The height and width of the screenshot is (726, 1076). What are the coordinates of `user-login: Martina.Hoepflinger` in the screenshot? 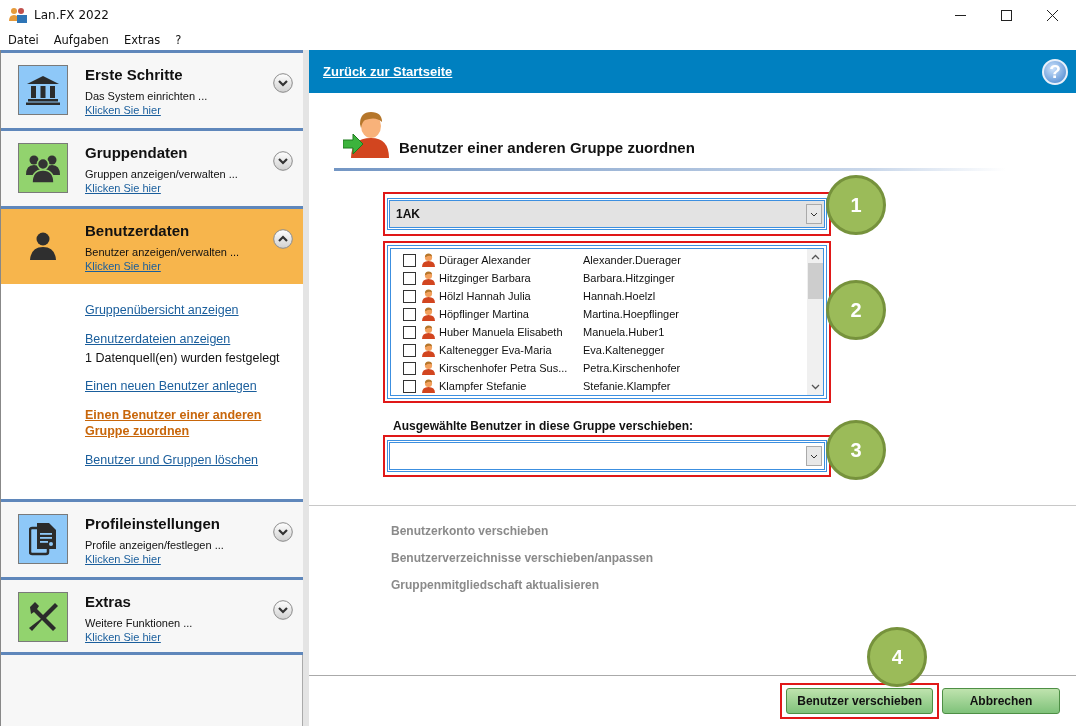 It's located at (631, 314).